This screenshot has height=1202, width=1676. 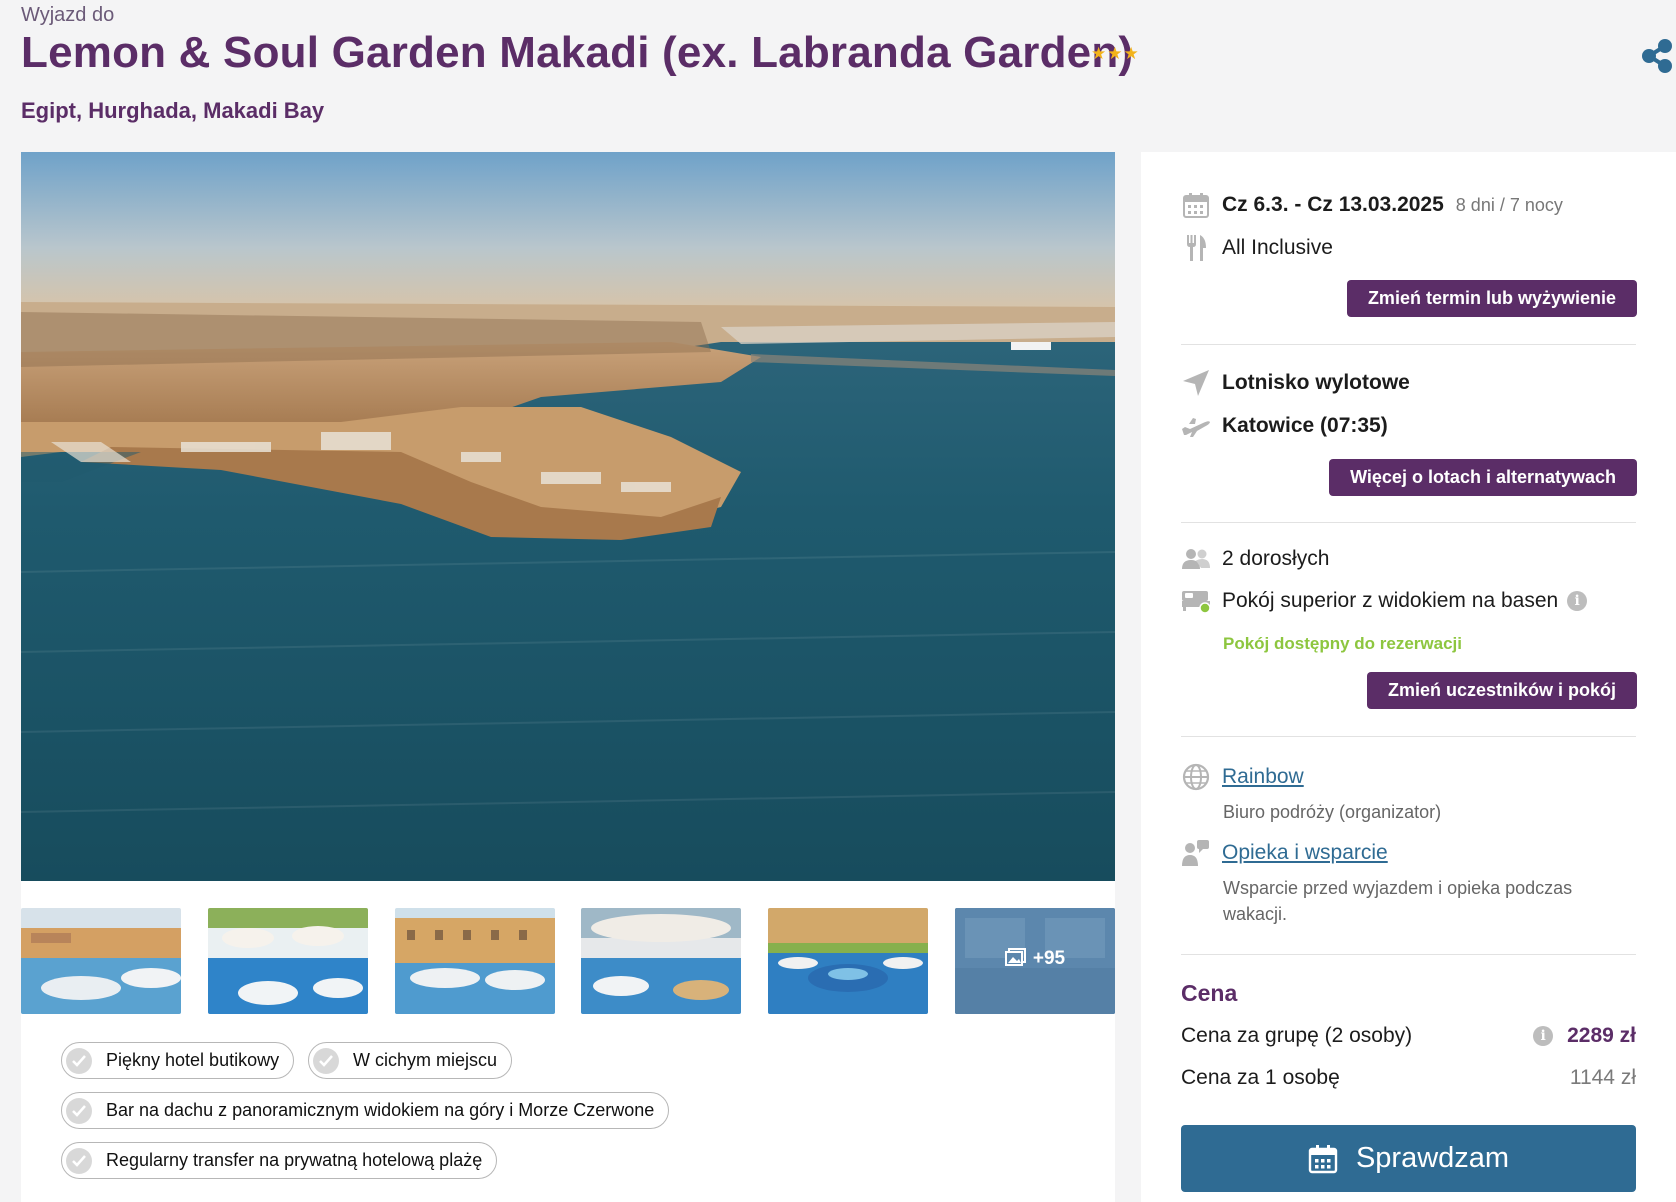 I want to click on hotel-location: Egipt, Hurghada, Makadi Bay, so click(x=172, y=111).